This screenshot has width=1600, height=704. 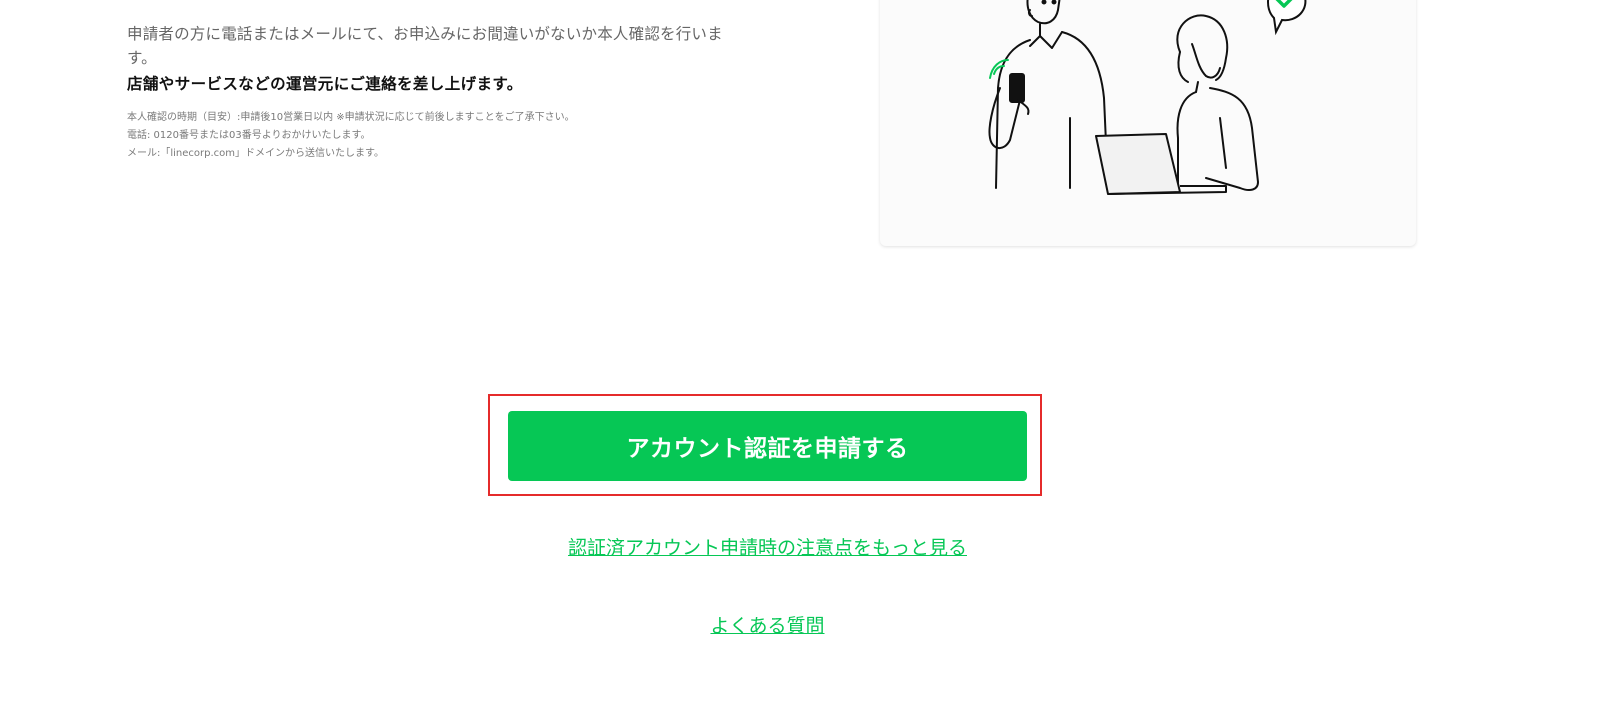 What do you see at coordinates (1048, 94) in the screenshot?
I see `man-figure` at bounding box center [1048, 94].